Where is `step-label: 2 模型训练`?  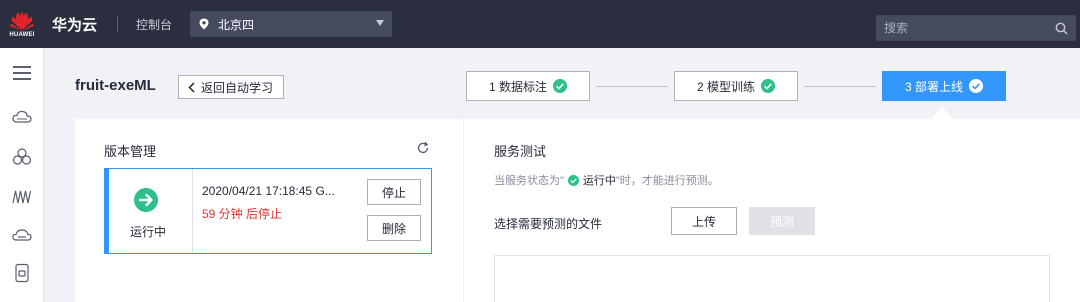
step-label: 2 模型训练 is located at coordinates (725, 86).